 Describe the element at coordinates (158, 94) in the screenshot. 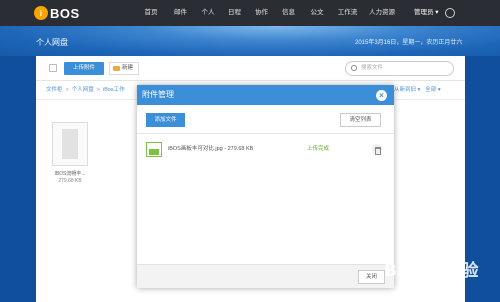

I see `dialog-title: 附件管理` at that location.